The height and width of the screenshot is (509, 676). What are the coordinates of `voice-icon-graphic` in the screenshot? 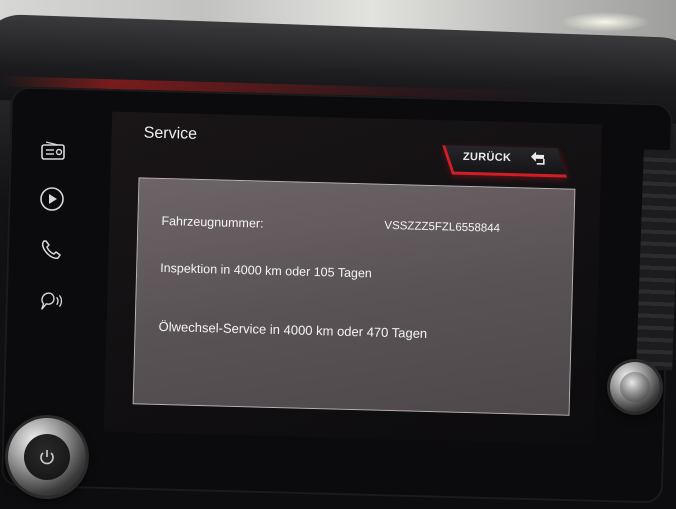 It's located at (52, 301).